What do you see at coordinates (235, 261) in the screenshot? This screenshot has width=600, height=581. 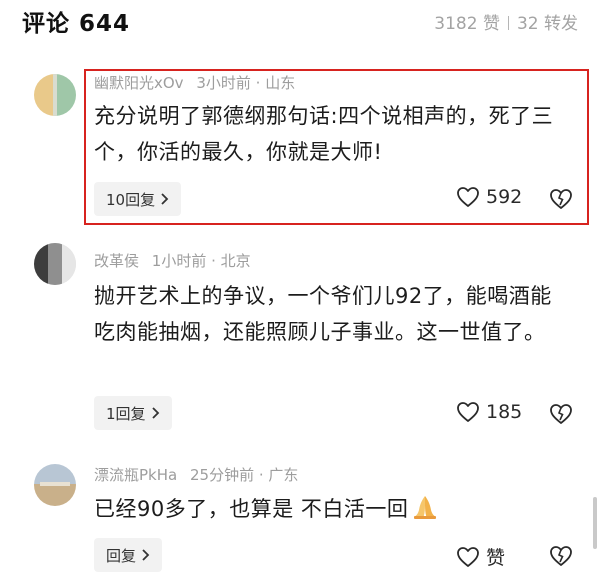 I see `comment-location: 北京` at bounding box center [235, 261].